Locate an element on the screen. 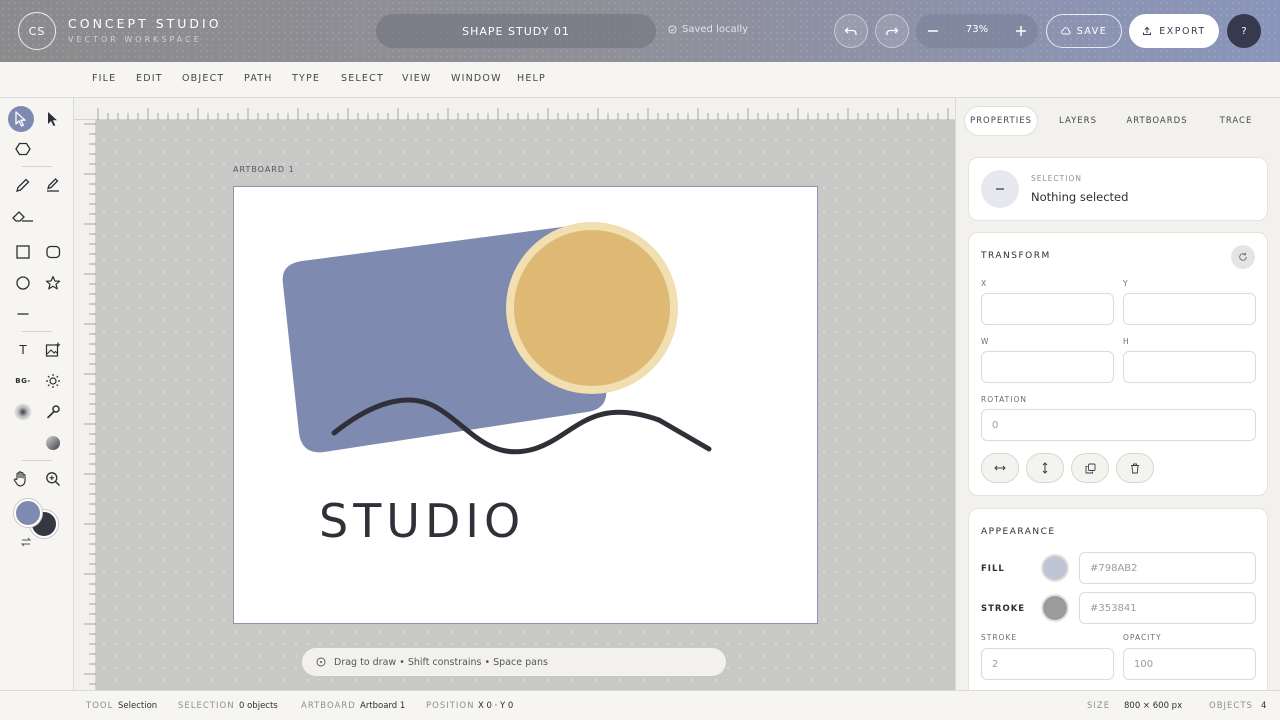  image-tool is located at coordinates (53, 350).